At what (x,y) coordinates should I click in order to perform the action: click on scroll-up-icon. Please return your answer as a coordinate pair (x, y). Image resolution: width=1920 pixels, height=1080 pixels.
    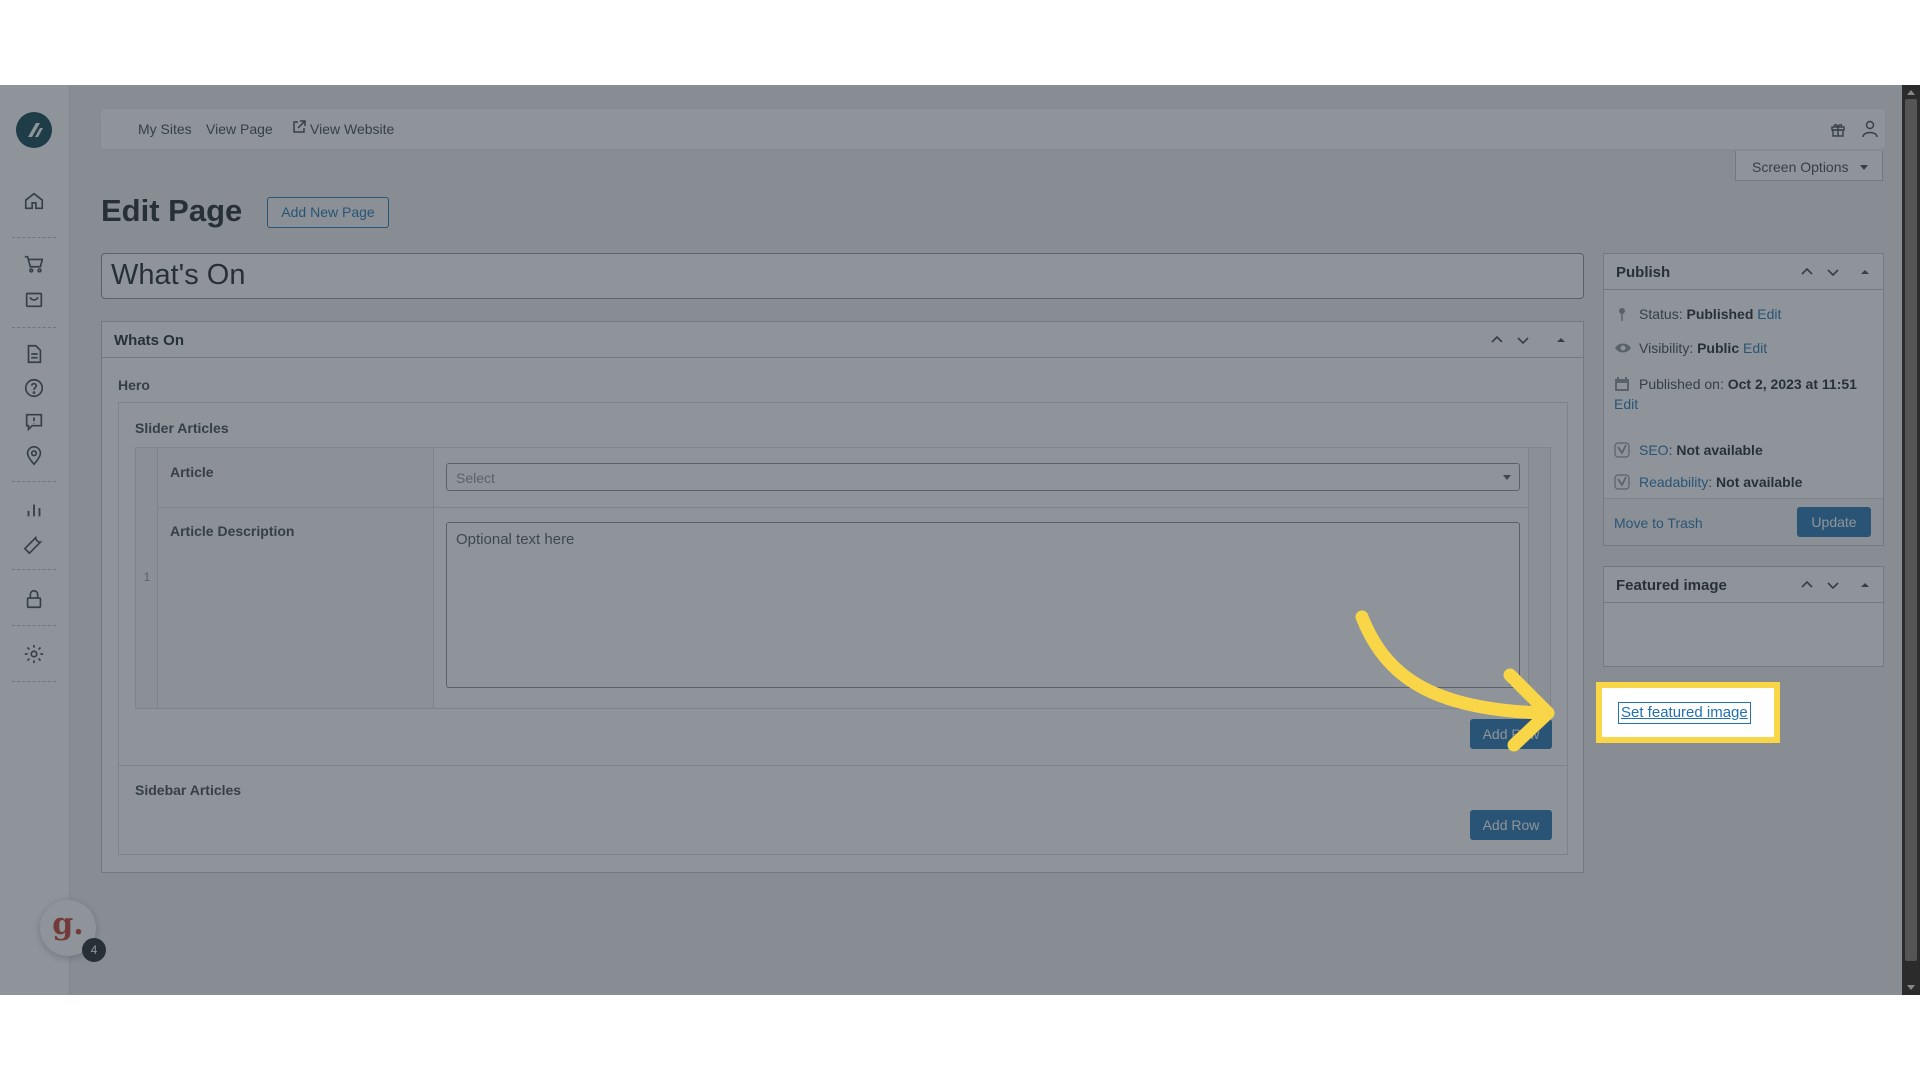
    Looking at the image, I should click on (1911, 92).